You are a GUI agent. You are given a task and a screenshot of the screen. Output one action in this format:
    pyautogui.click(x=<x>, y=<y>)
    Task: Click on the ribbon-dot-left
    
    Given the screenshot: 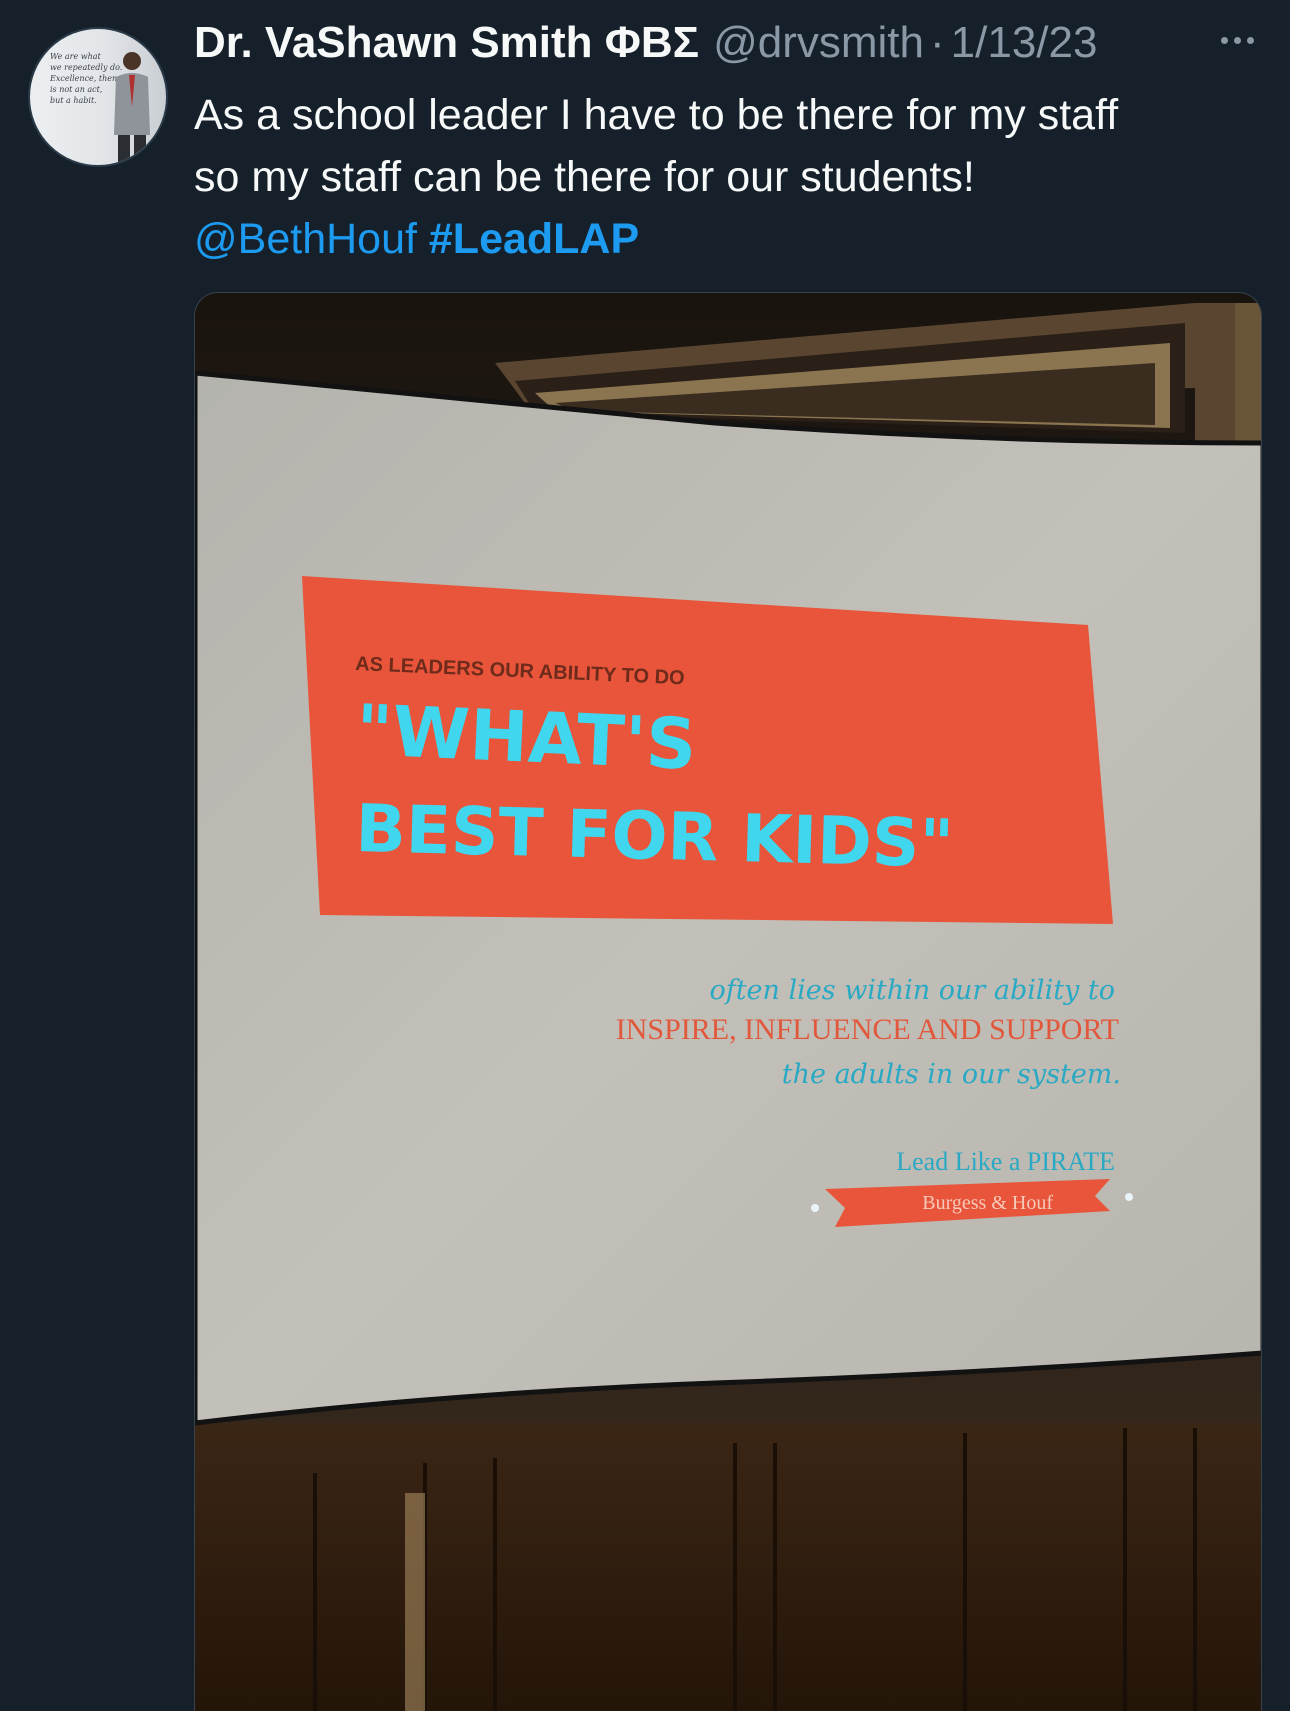 What is the action you would take?
    pyautogui.click(x=815, y=1208)
    